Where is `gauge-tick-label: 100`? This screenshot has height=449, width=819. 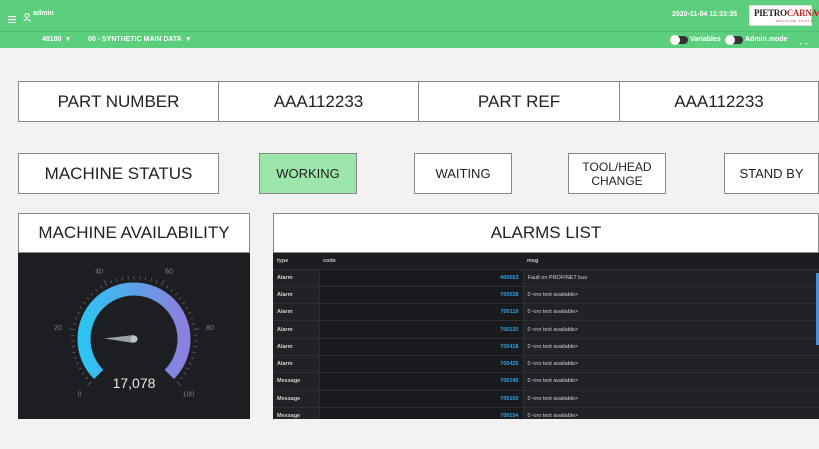 gauge-tick-label: 100 is located at coordinates (189, 394).